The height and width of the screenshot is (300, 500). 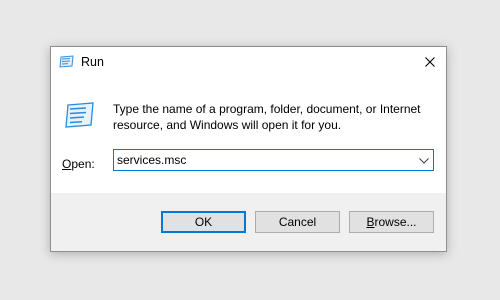 I want to click on open-label: Open:, so click(x=78, y=164).